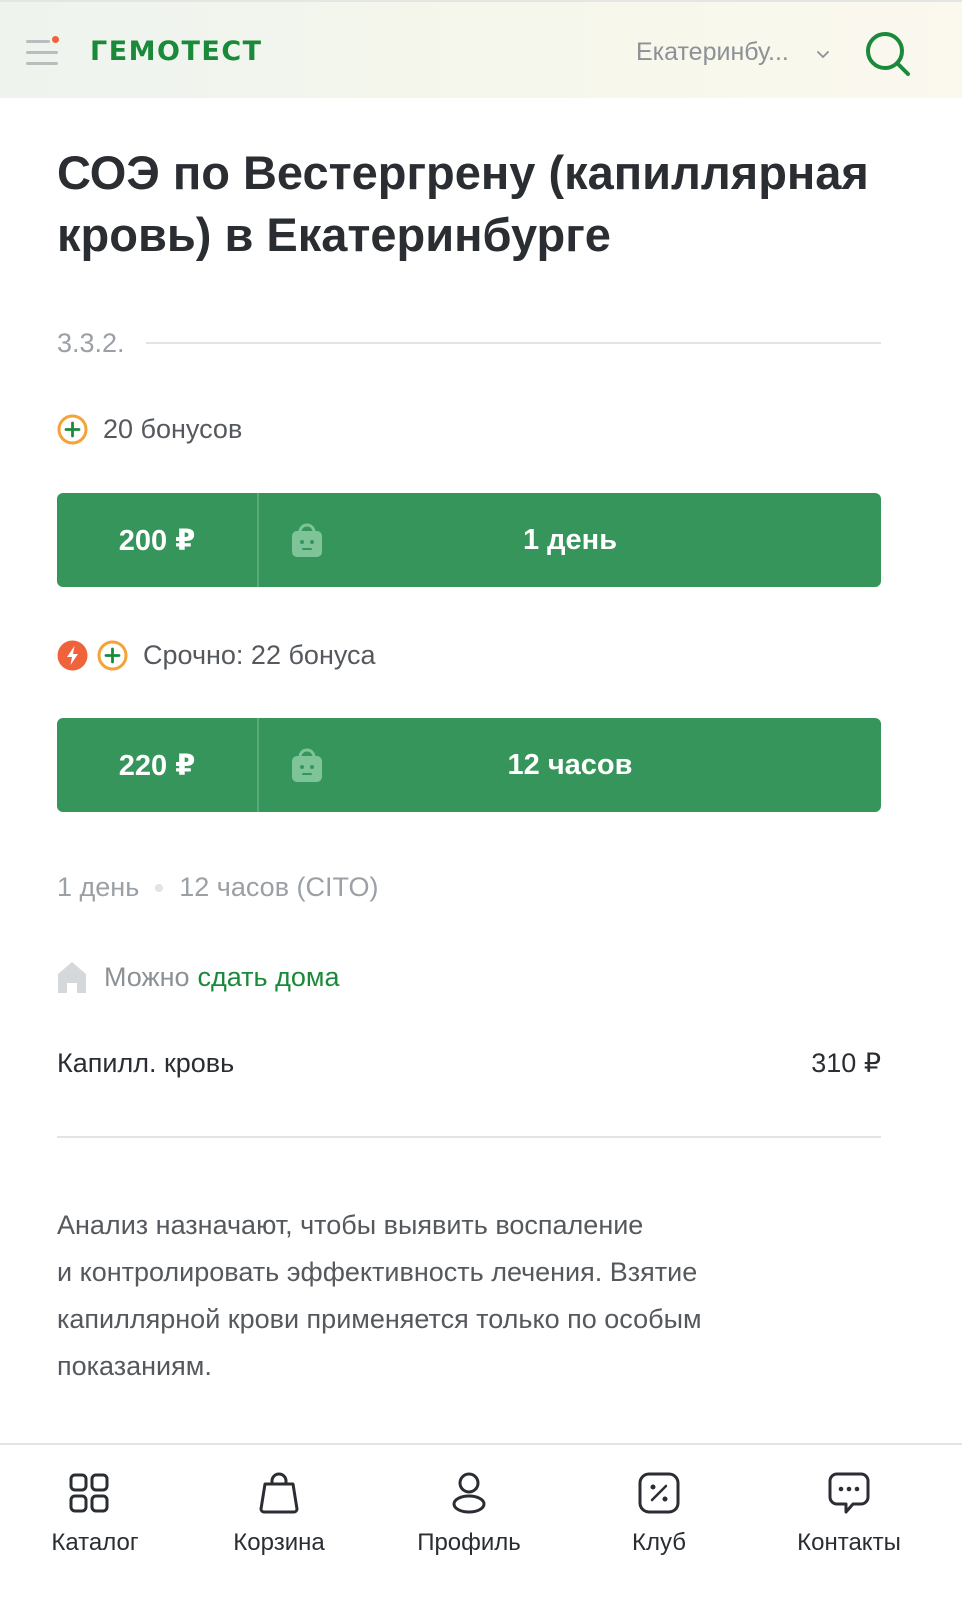 This screenshot has width=962, height=1602. I want to click on nav-cart: Корзина, so click(279, 1523).